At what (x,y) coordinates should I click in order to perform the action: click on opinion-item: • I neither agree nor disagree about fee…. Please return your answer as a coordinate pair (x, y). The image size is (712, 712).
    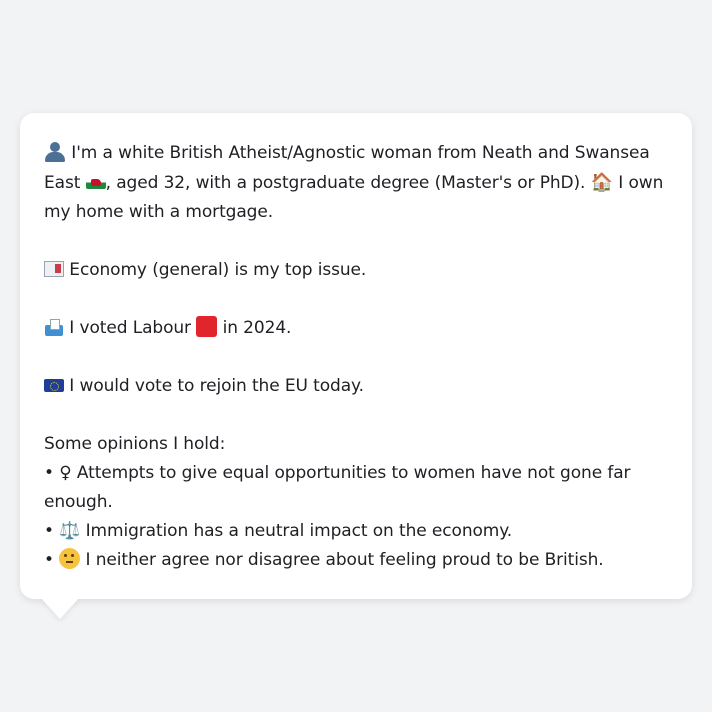
    Looking at the image, I should click on (357, 560).